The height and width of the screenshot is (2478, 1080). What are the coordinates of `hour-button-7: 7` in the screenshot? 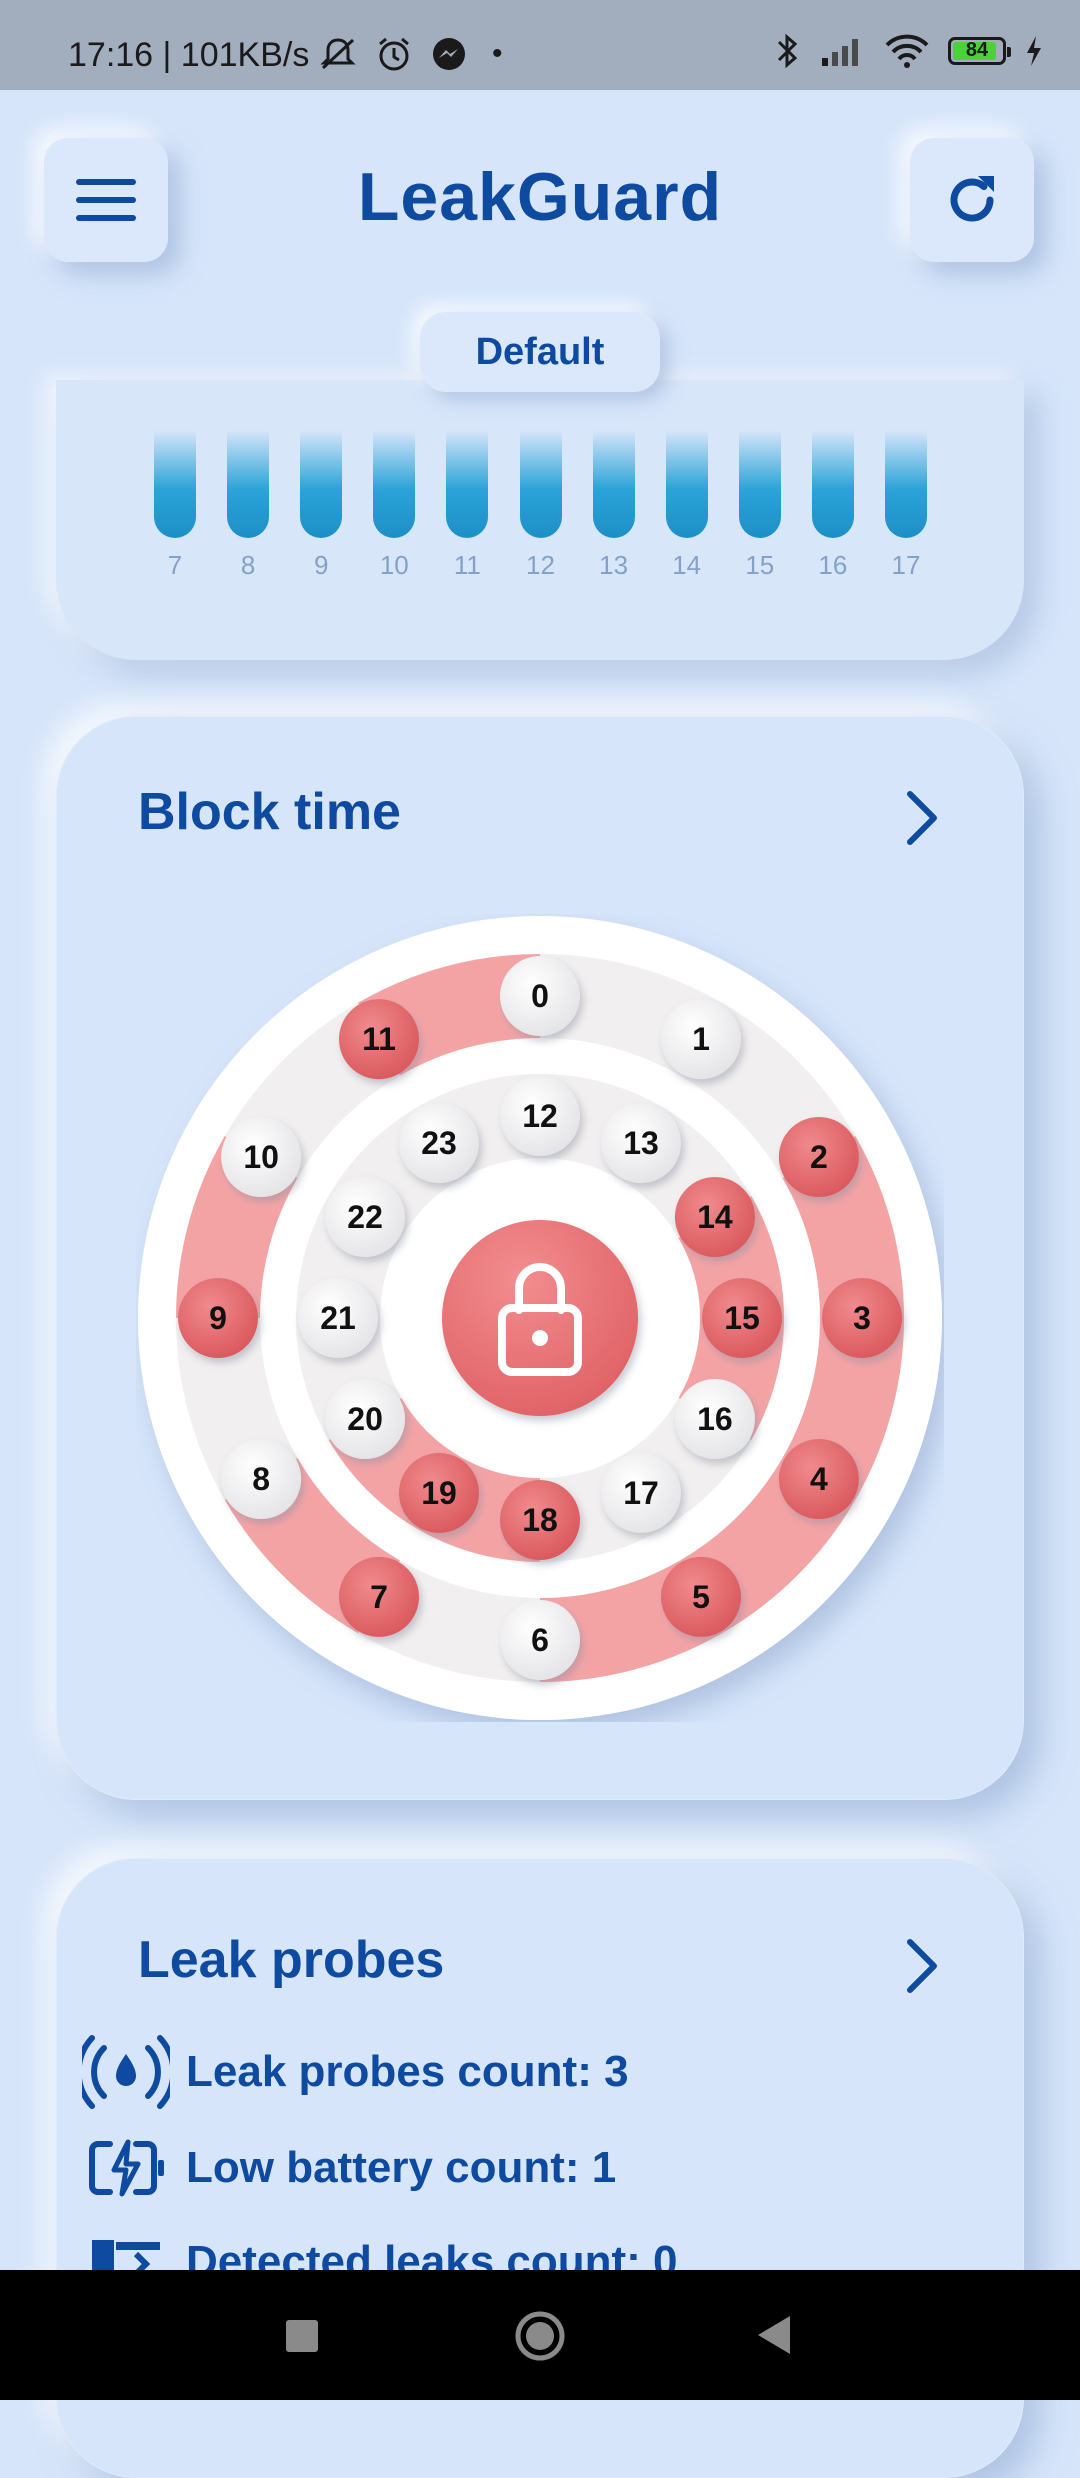 It's located at (379, 1596).